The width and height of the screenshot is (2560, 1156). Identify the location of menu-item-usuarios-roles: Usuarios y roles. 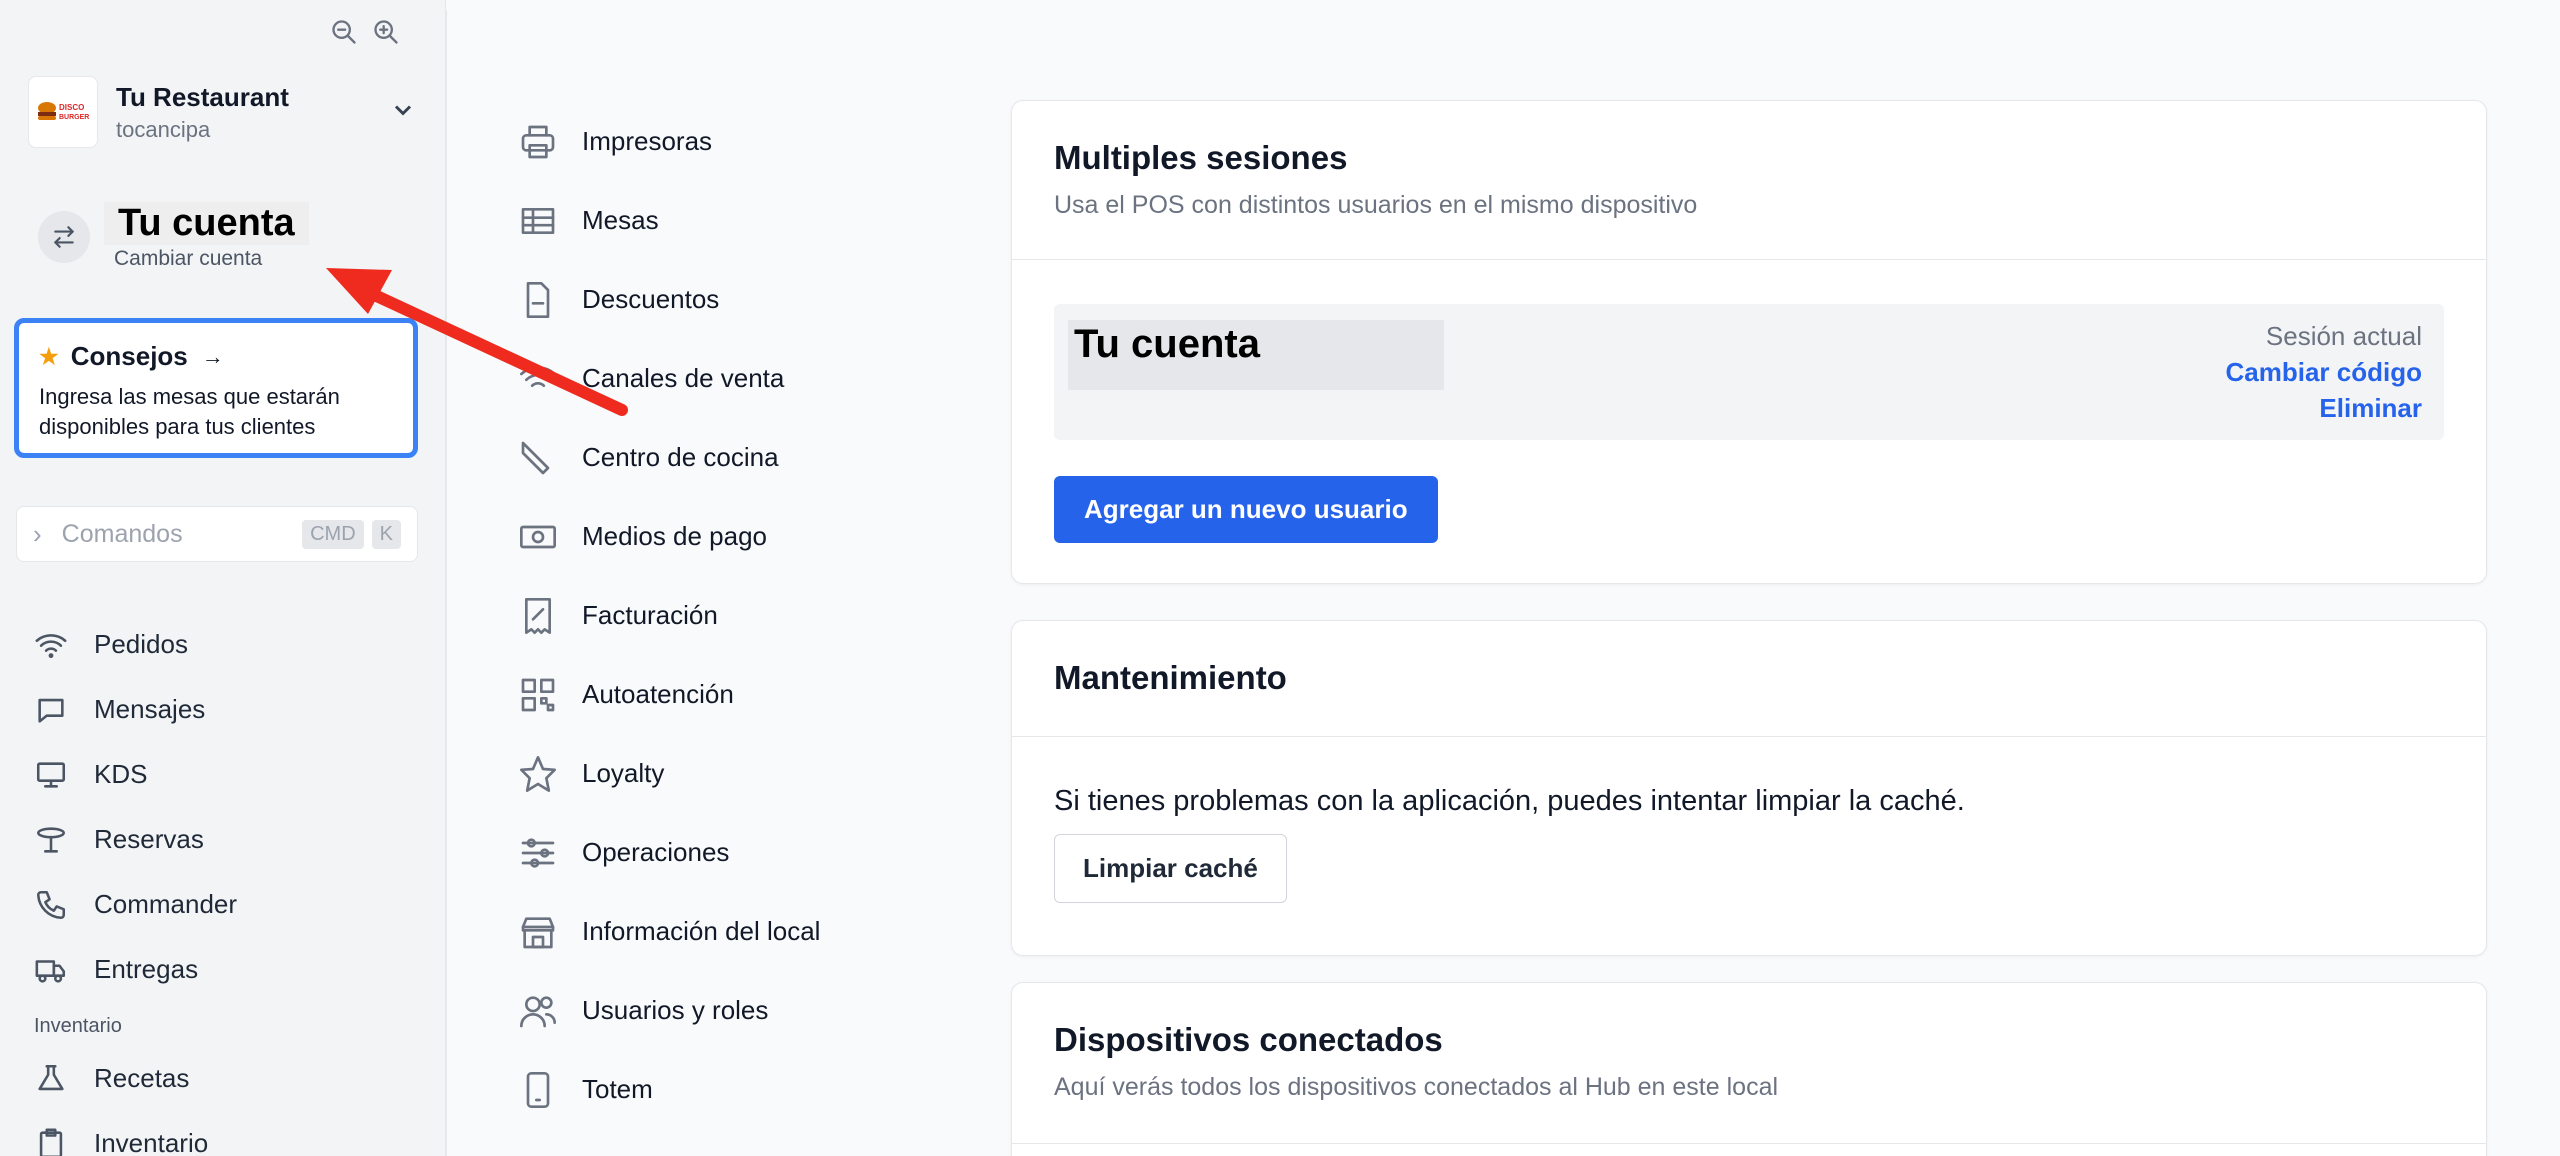
(728, 1010).